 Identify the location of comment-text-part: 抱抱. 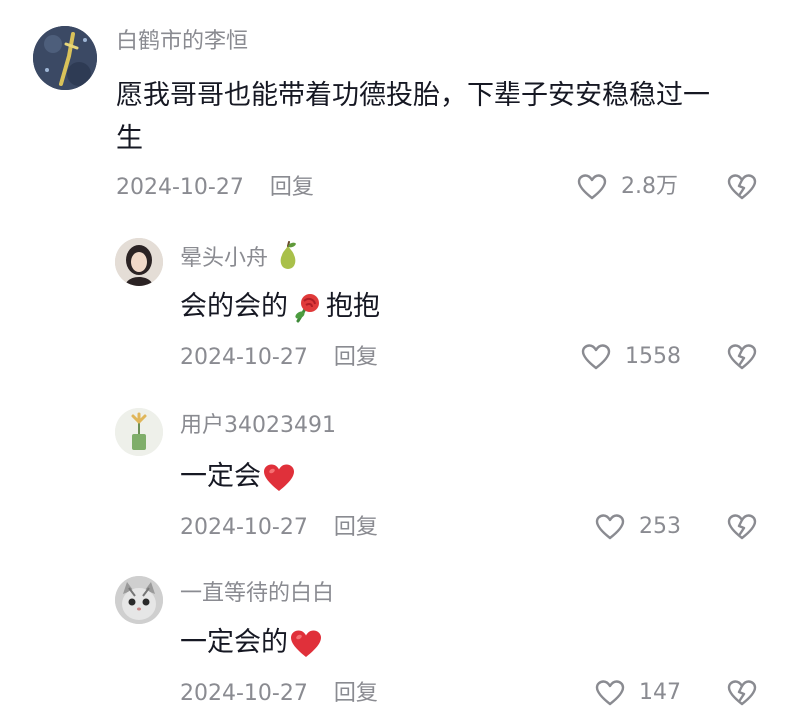
(353, 306).